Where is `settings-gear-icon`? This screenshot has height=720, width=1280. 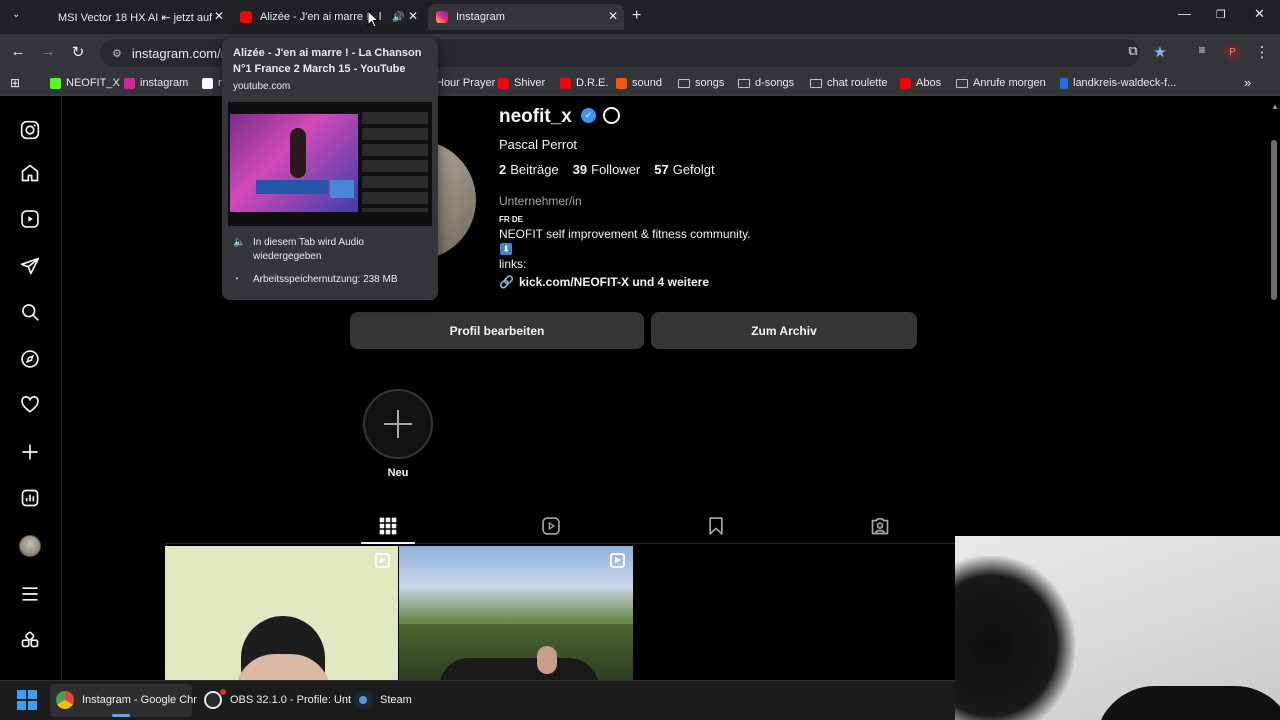 settings-gear-icon is located at coordinates (611, 115).